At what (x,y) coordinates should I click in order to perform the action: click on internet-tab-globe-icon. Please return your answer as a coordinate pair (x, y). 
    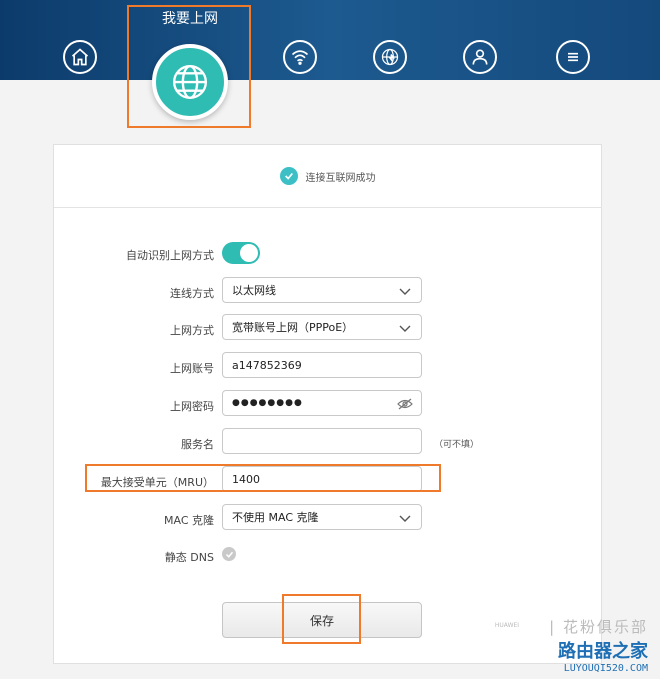
    Looking at the image, I should click on (190, 82).